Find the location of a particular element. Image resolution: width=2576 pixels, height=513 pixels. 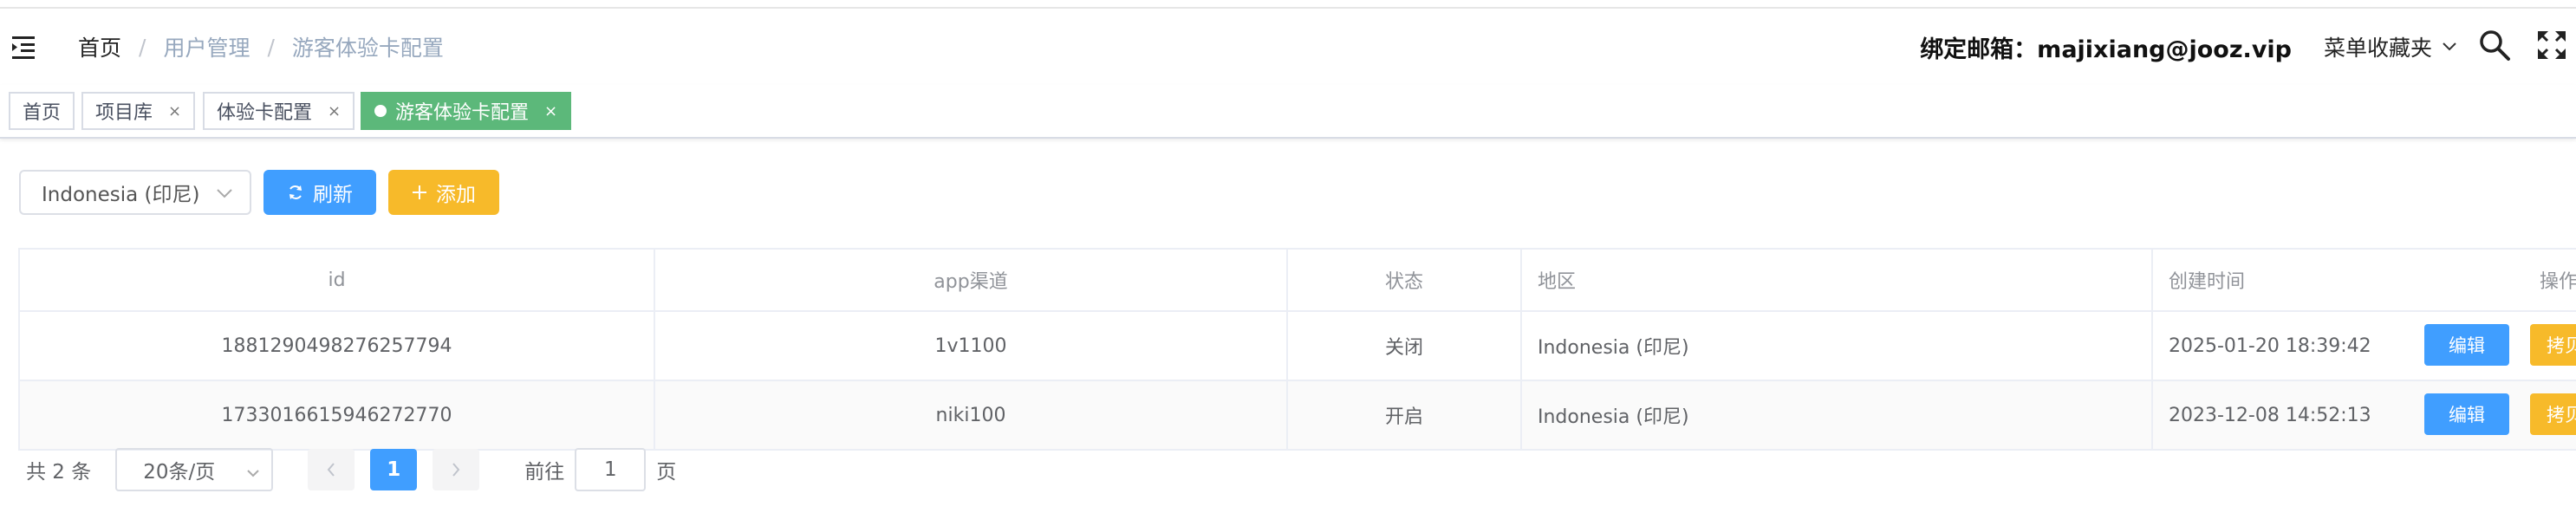

cell-id: 1733016615946272770 is located at coordinates (337, 415).